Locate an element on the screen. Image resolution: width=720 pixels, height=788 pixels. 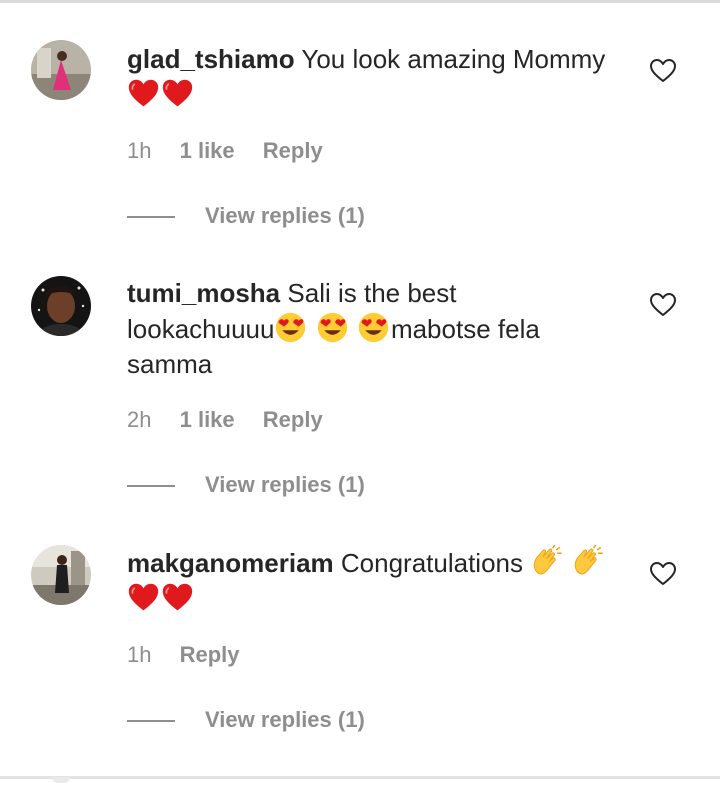
next-avatar-edge is located at coordinates (61, 780).